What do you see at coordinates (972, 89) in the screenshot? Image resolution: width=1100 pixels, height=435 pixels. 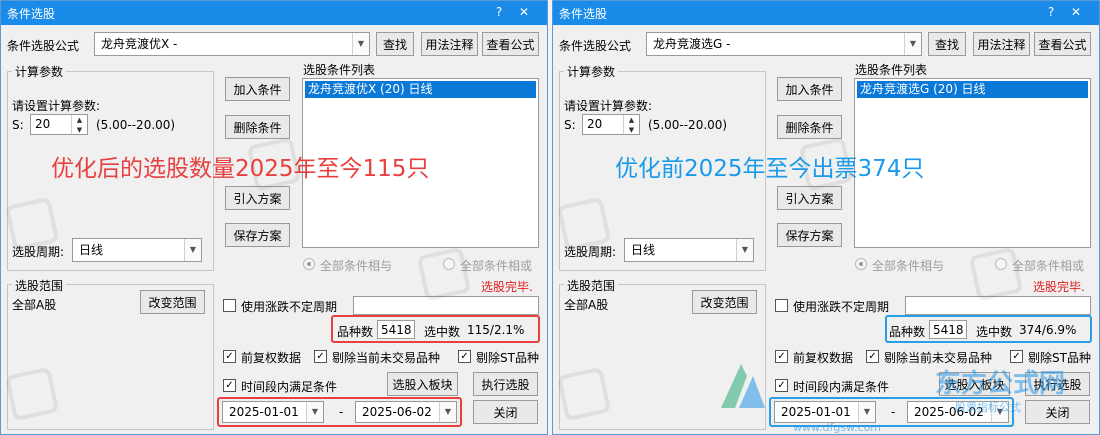 I see `list-item: 龙舟竞渡选G (20) 日线` at bounding box center [972, 89].